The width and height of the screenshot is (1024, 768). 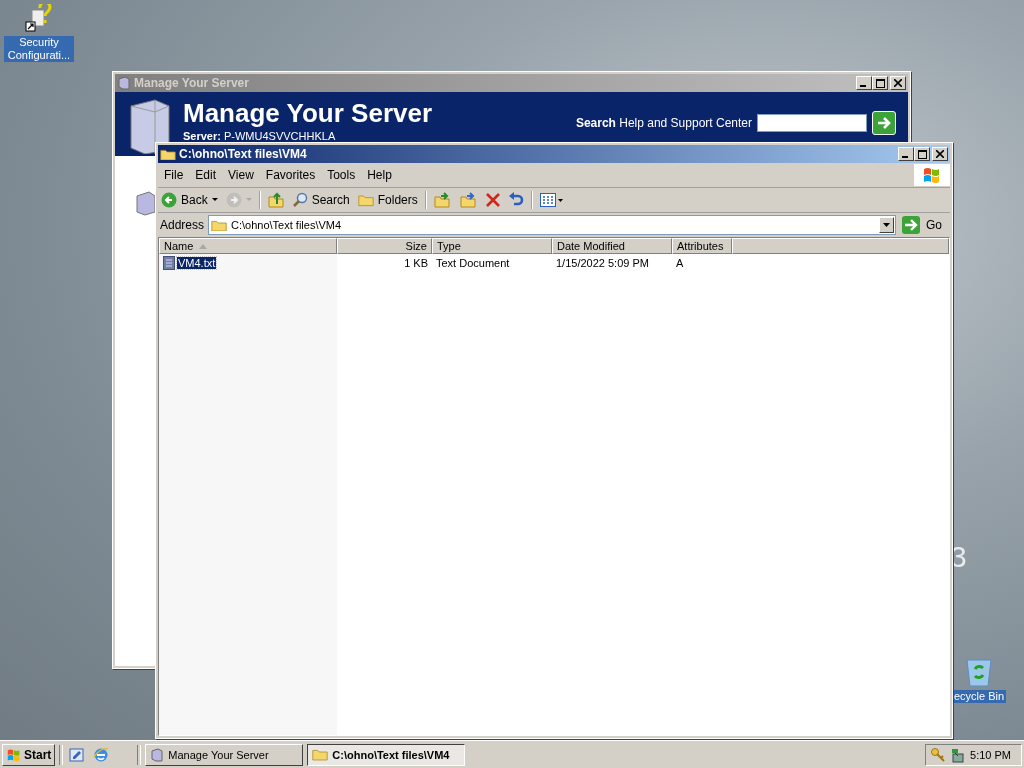 What do you see at coordinates (468, 200) in the screenshot?
I see `copy-to-icon` at bounding box center [468, 200].